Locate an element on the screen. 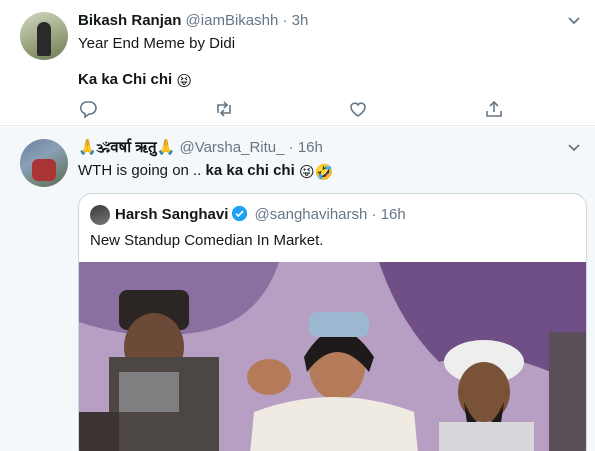 This screenshot has width=595, height=451. tweet-text-line: Ka ka Chi chi 😝 is located at coordinates (135, 81).